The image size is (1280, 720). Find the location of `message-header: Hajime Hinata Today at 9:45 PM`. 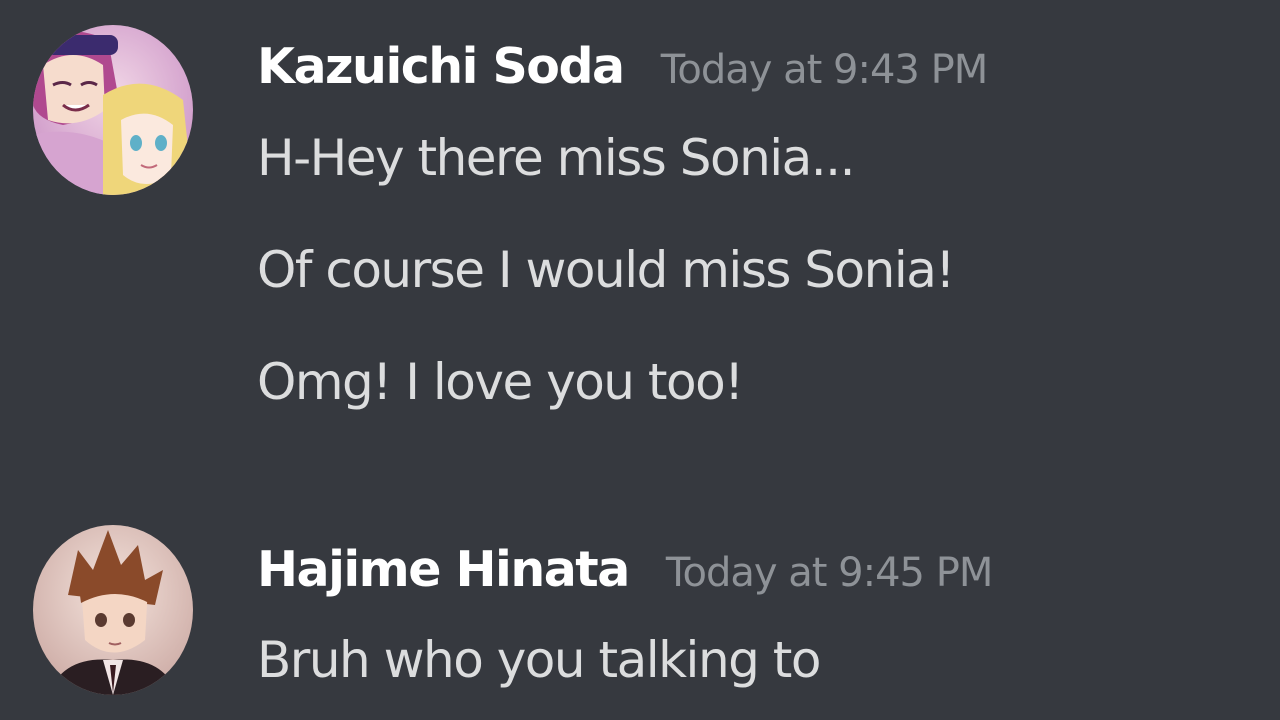

message-header: Hajime Hinata Today at 9:45 PM is located at coordinates (757, 568).